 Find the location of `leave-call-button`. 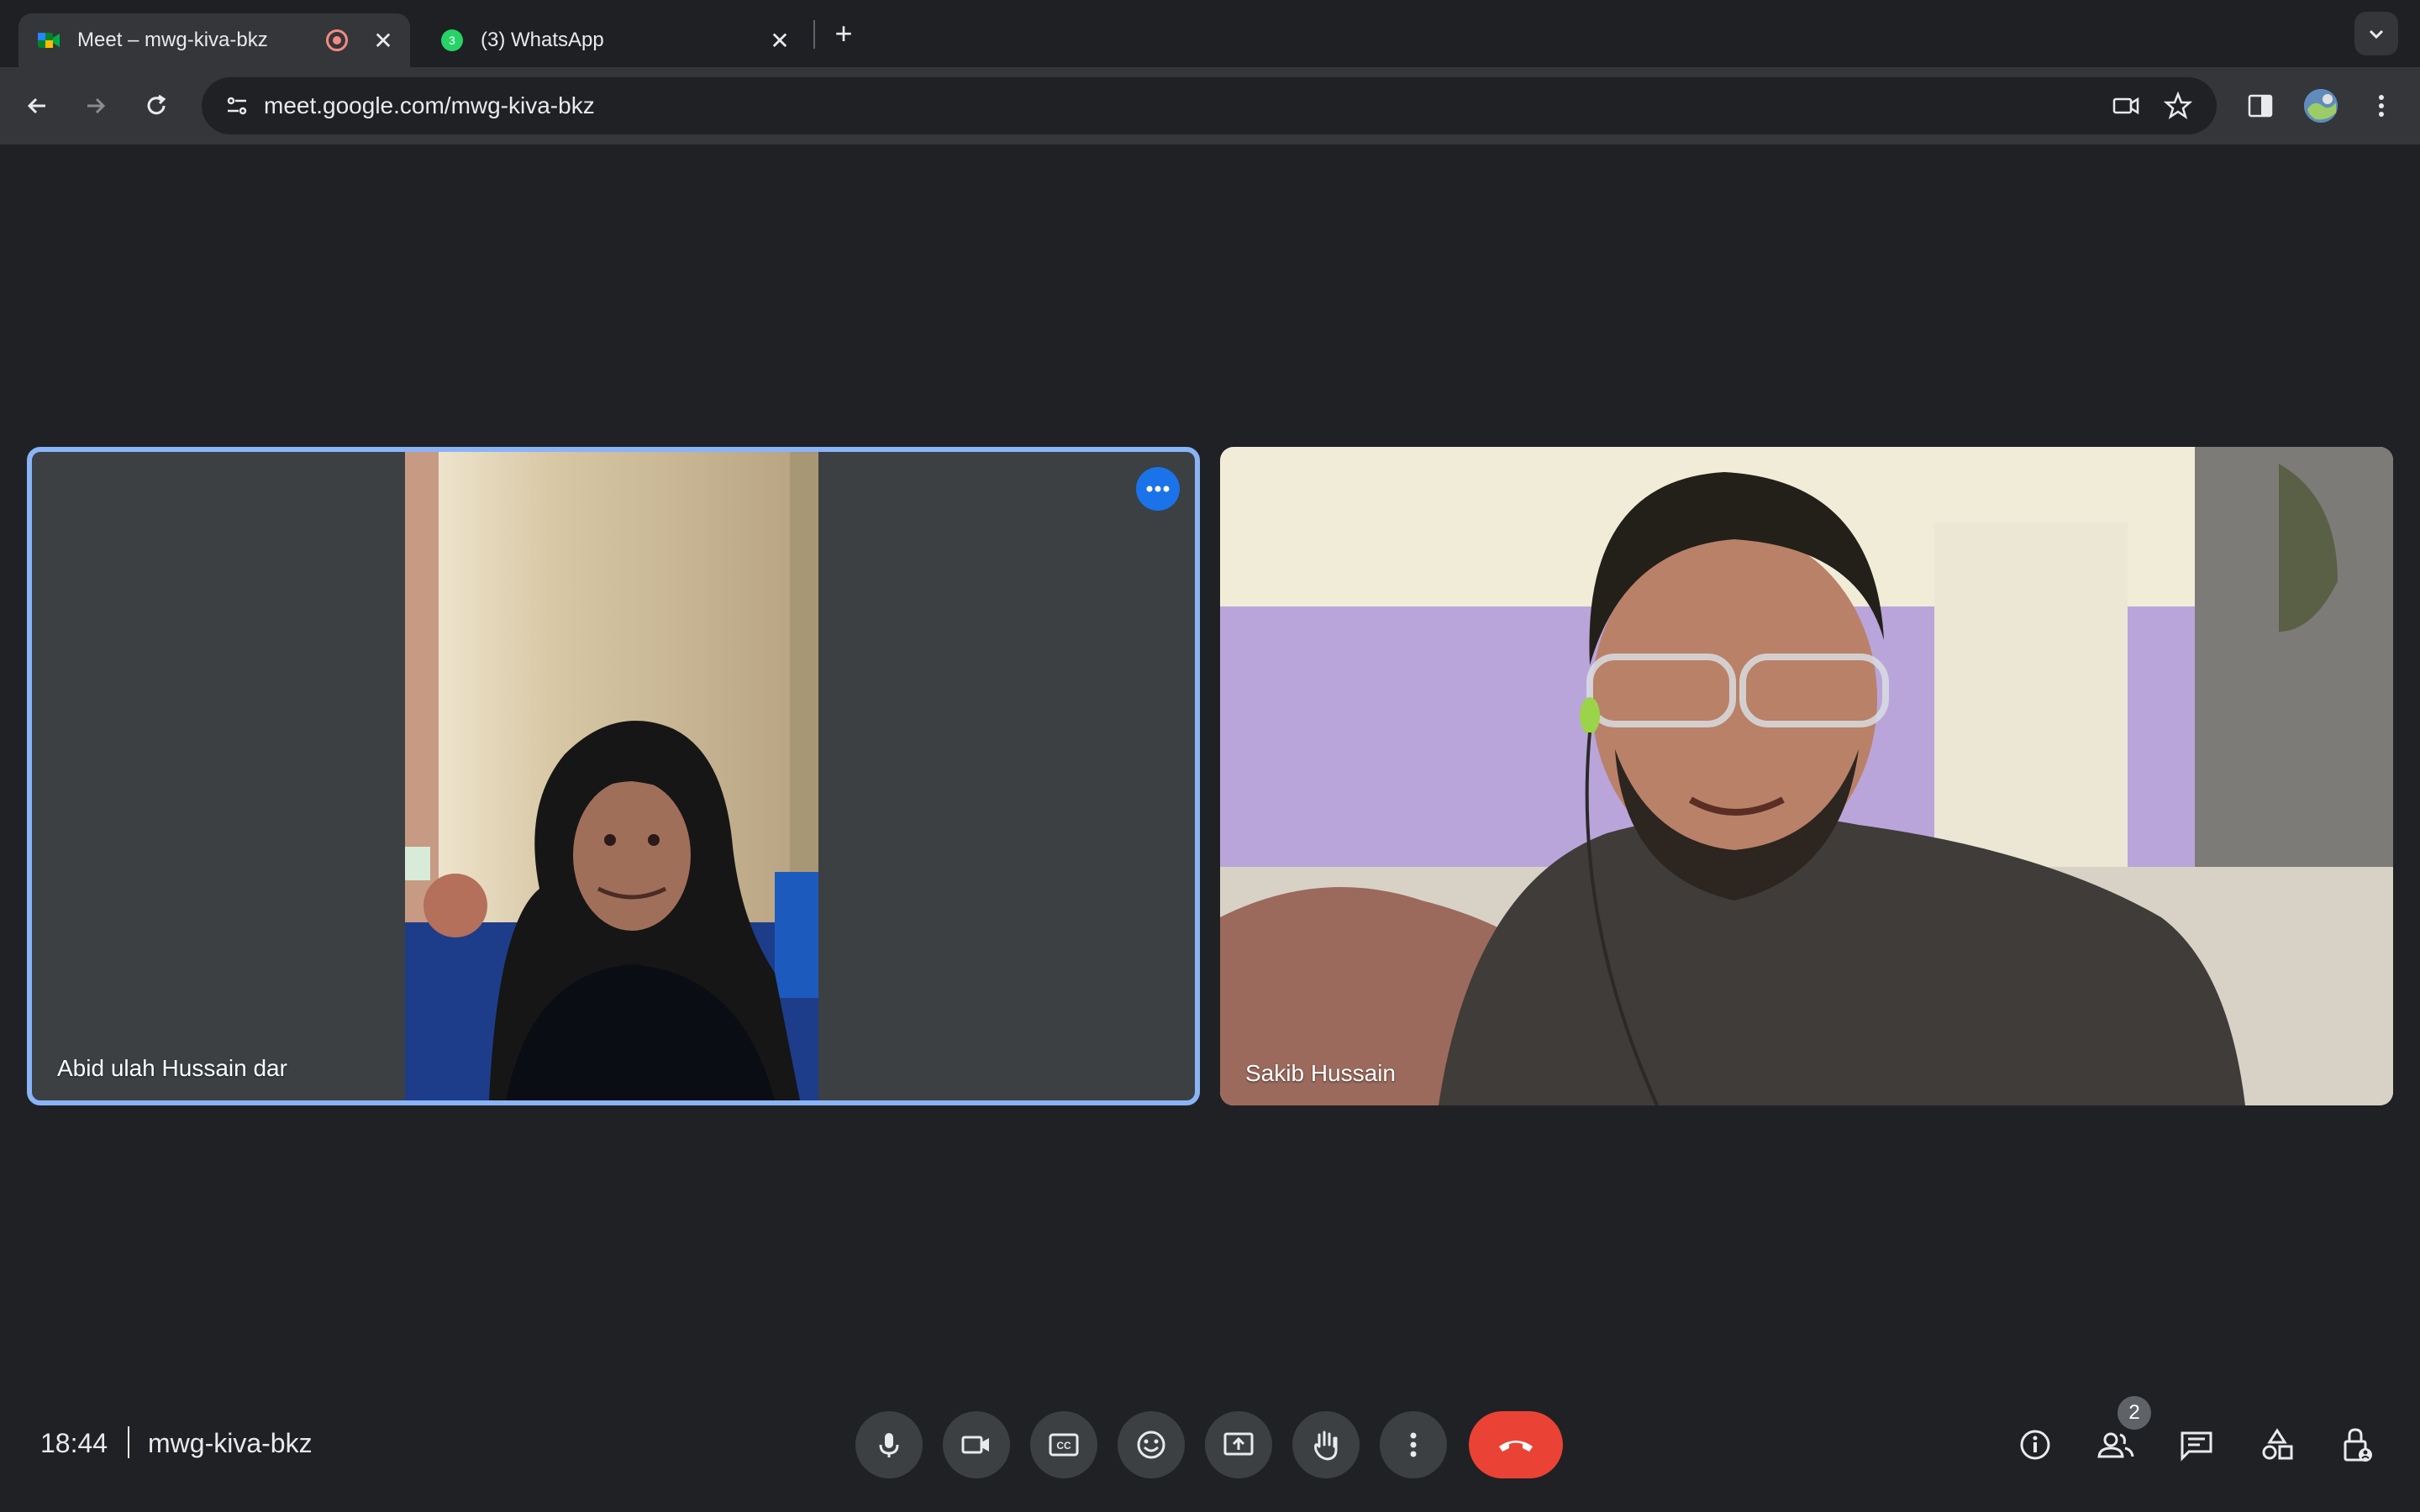

leave-call-button is located at coordinates (1516, 1444).